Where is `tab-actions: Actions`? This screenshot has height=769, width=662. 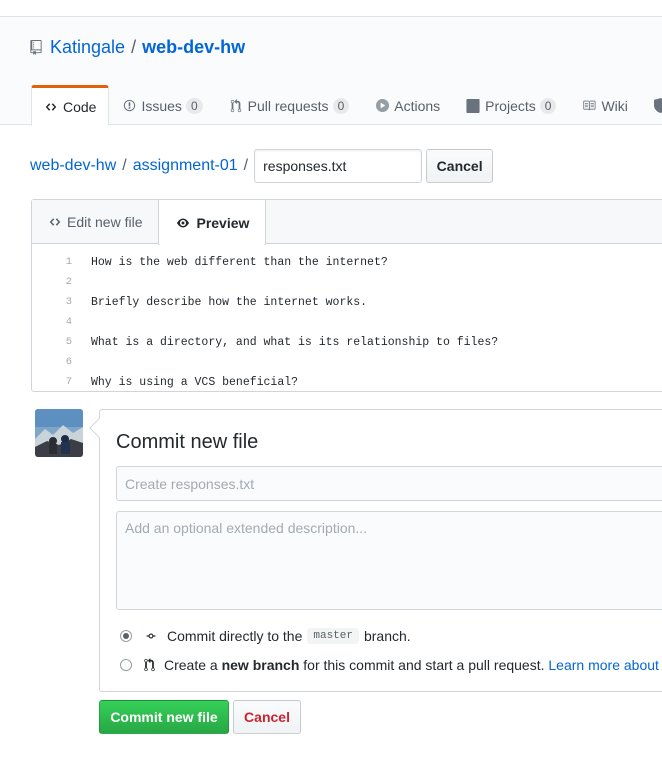 tab-actions: Actions is located at coordinates (407, 105).